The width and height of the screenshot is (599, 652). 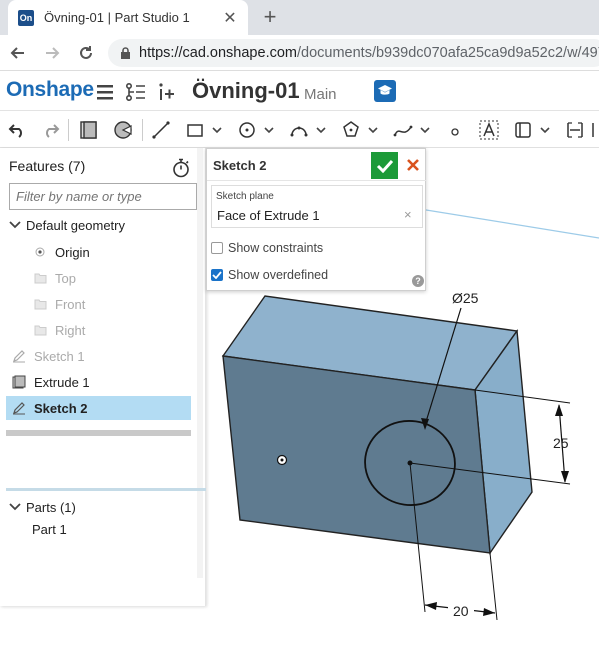 I want to click on line-tool-icon, so click(x=161, y=130).